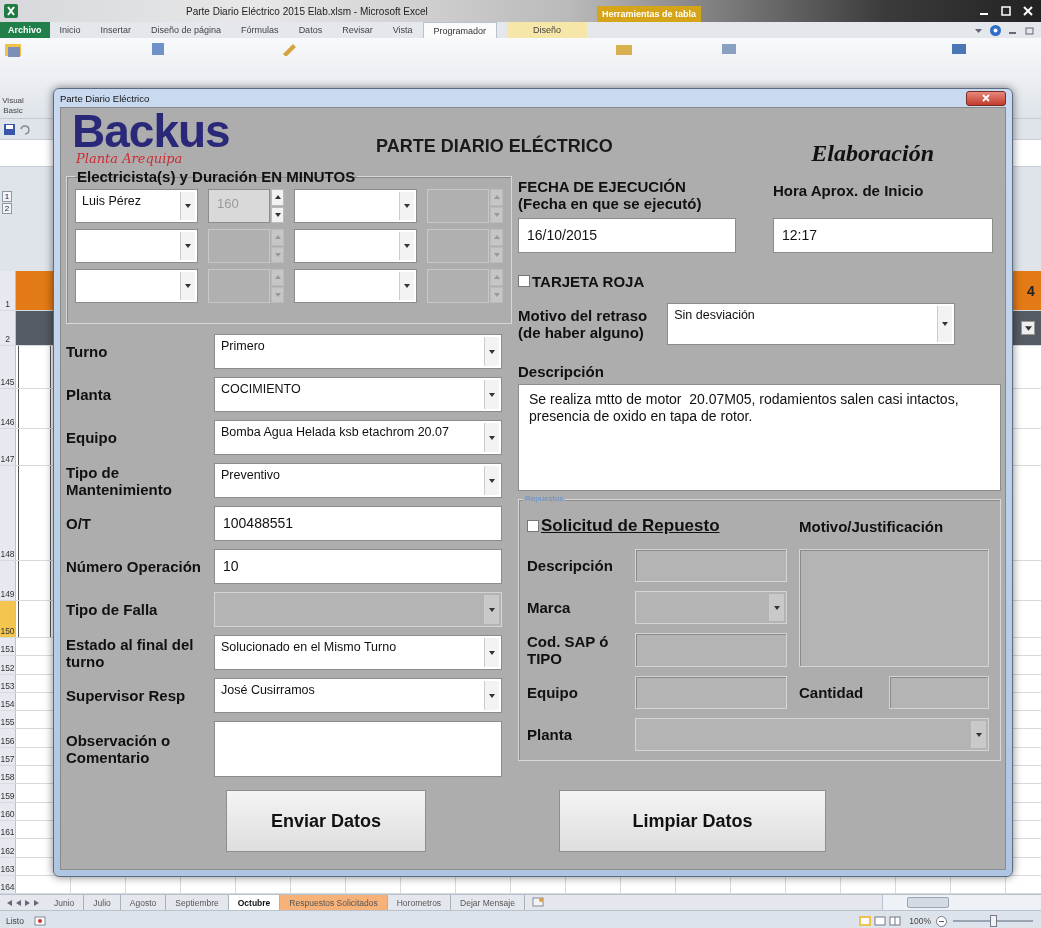 Image resolution: width=1041 pixels, height=928 pixels. Describe the element at coordinates (126, 695) in the screenshot. I see `field-label: Supervisor Resp` at that location.